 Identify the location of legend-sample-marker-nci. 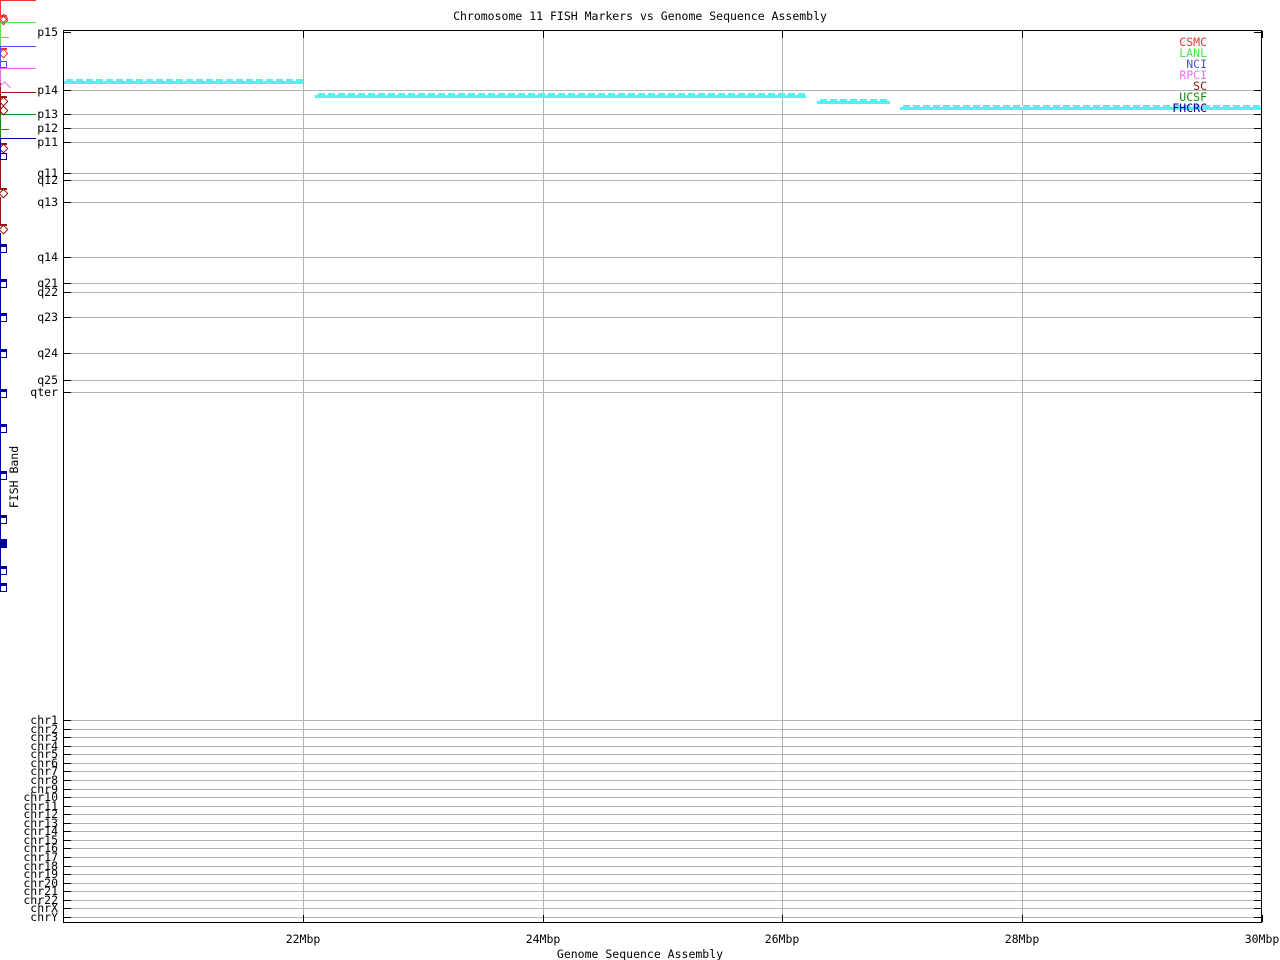
(3, 64).